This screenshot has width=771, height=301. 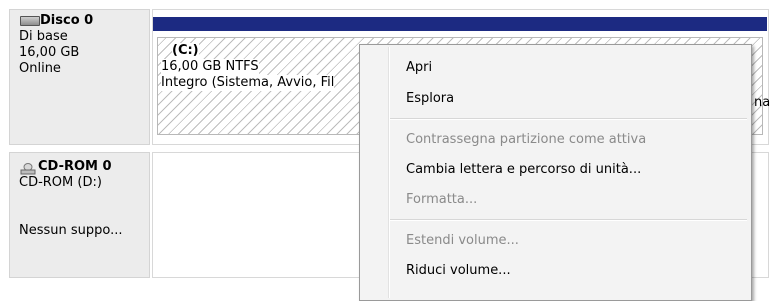 I want to click on cd-rom-icon, so click(x=28, y=167).